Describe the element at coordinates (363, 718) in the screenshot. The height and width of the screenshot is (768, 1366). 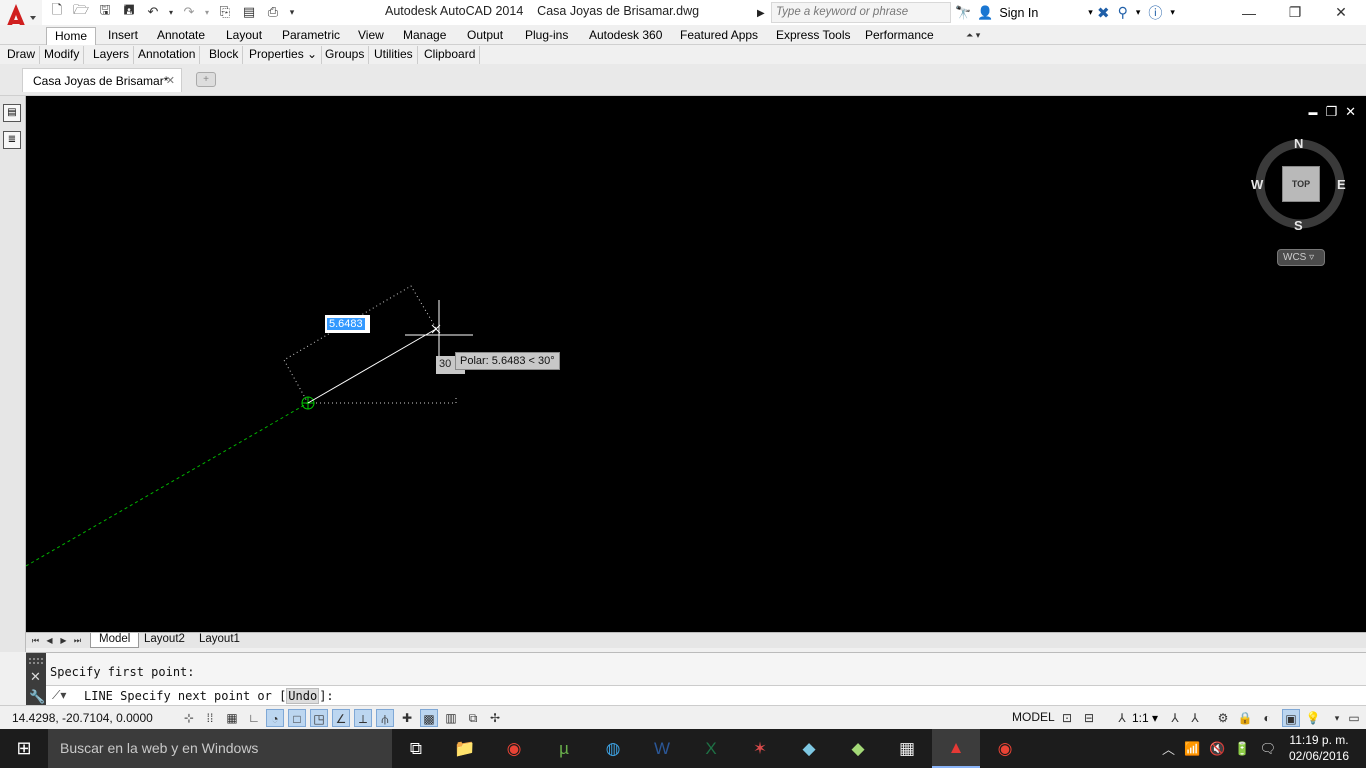
I see `dynamic-ucs-icon: ⟂` at that location.